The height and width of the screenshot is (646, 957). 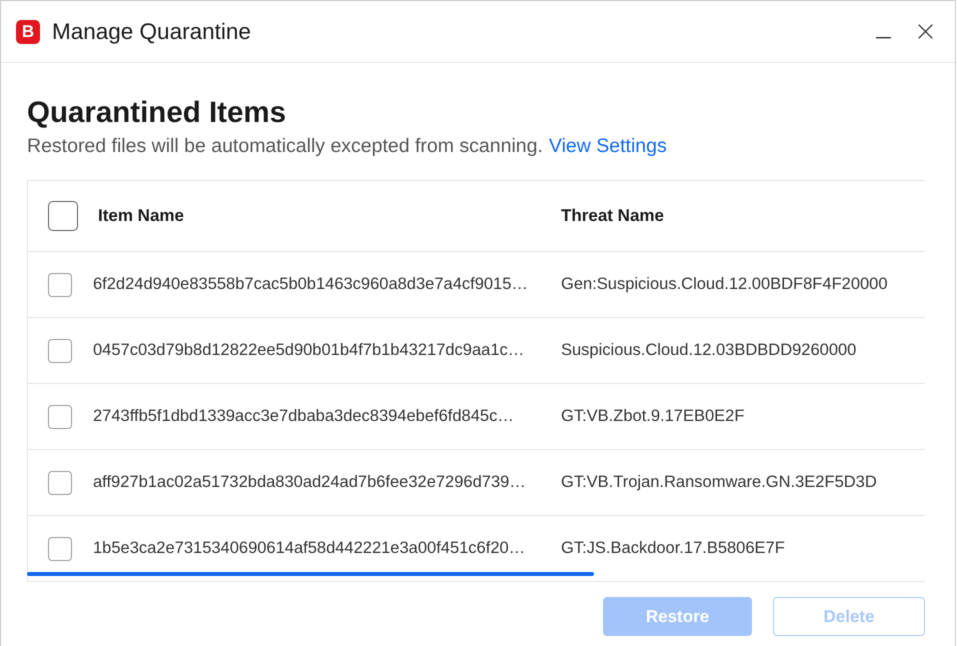 I want to click on description-text: Restored files will be automatically excepted from scanning., so click(x=285, y=146).